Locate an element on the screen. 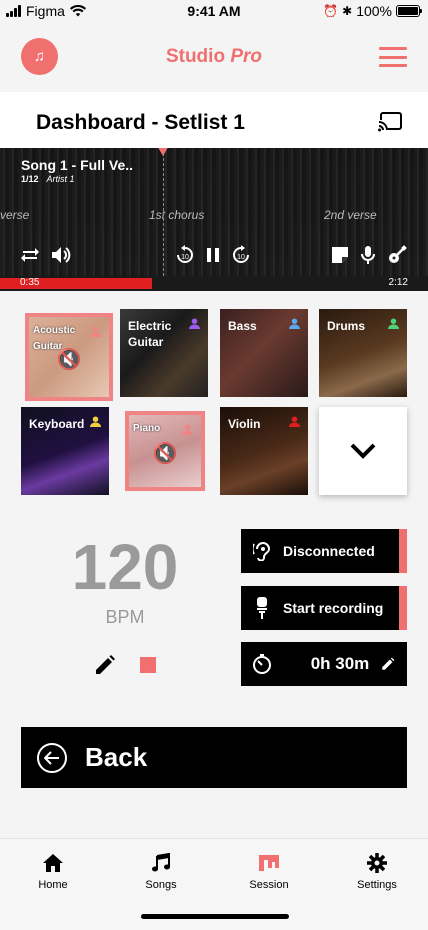 This screenshot has height=930, width=428. instrument-tile-piano: Piano 🔇 is located at coordinates (165, 451).